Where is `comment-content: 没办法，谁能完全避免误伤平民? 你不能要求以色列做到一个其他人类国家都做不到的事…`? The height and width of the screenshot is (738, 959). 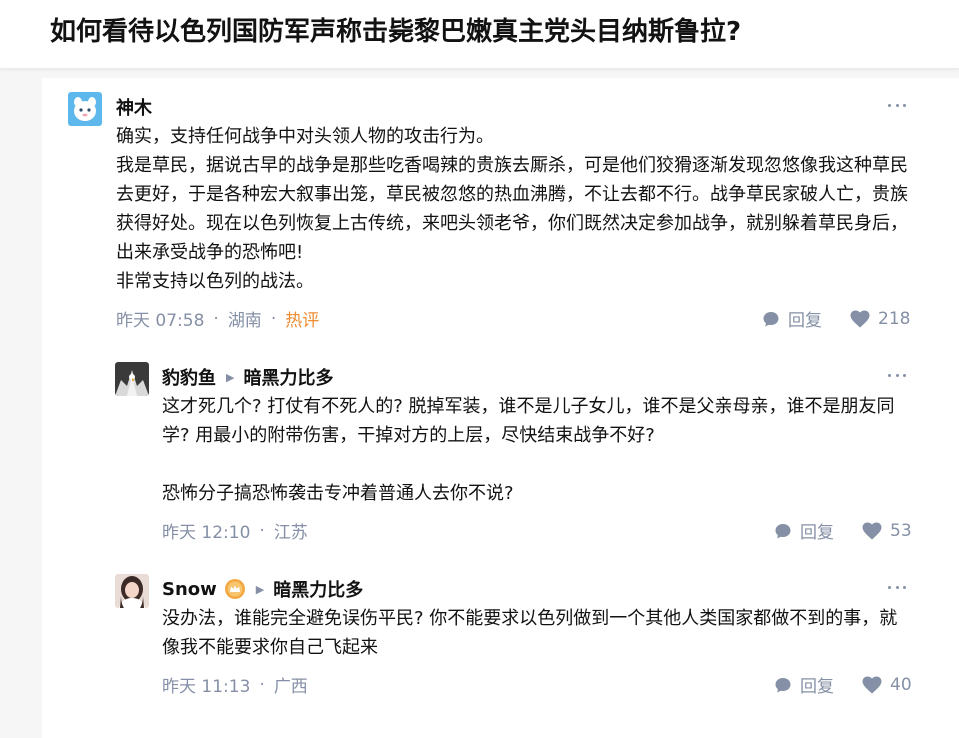
comment-content: 没办法，谁能完全避免误伤平民? 你不能要求以色列做到一个其他人类国家都做不到的事… is located at coordinates (537, 633).